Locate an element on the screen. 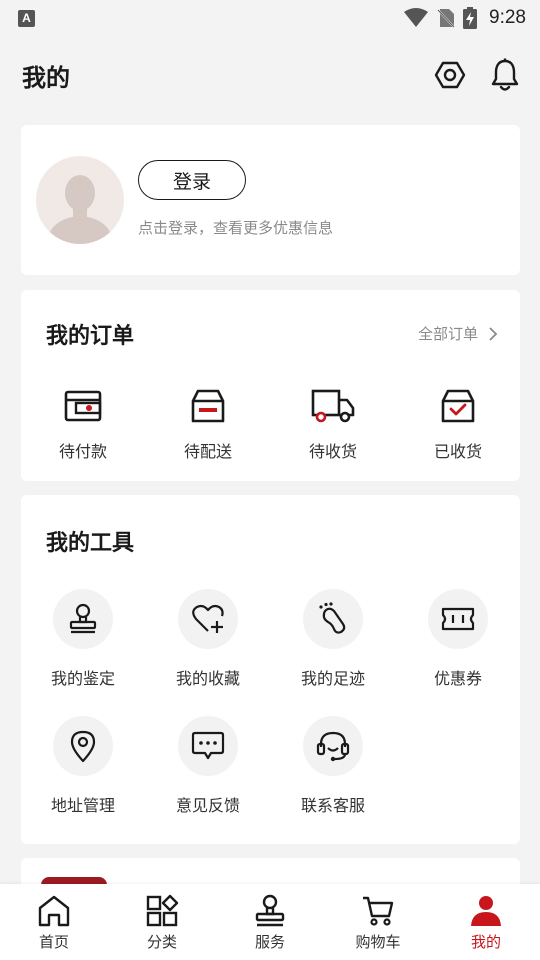 This screenshot has width=540, height=960. tab-service: 服务 is located at coordinates (270, 922).